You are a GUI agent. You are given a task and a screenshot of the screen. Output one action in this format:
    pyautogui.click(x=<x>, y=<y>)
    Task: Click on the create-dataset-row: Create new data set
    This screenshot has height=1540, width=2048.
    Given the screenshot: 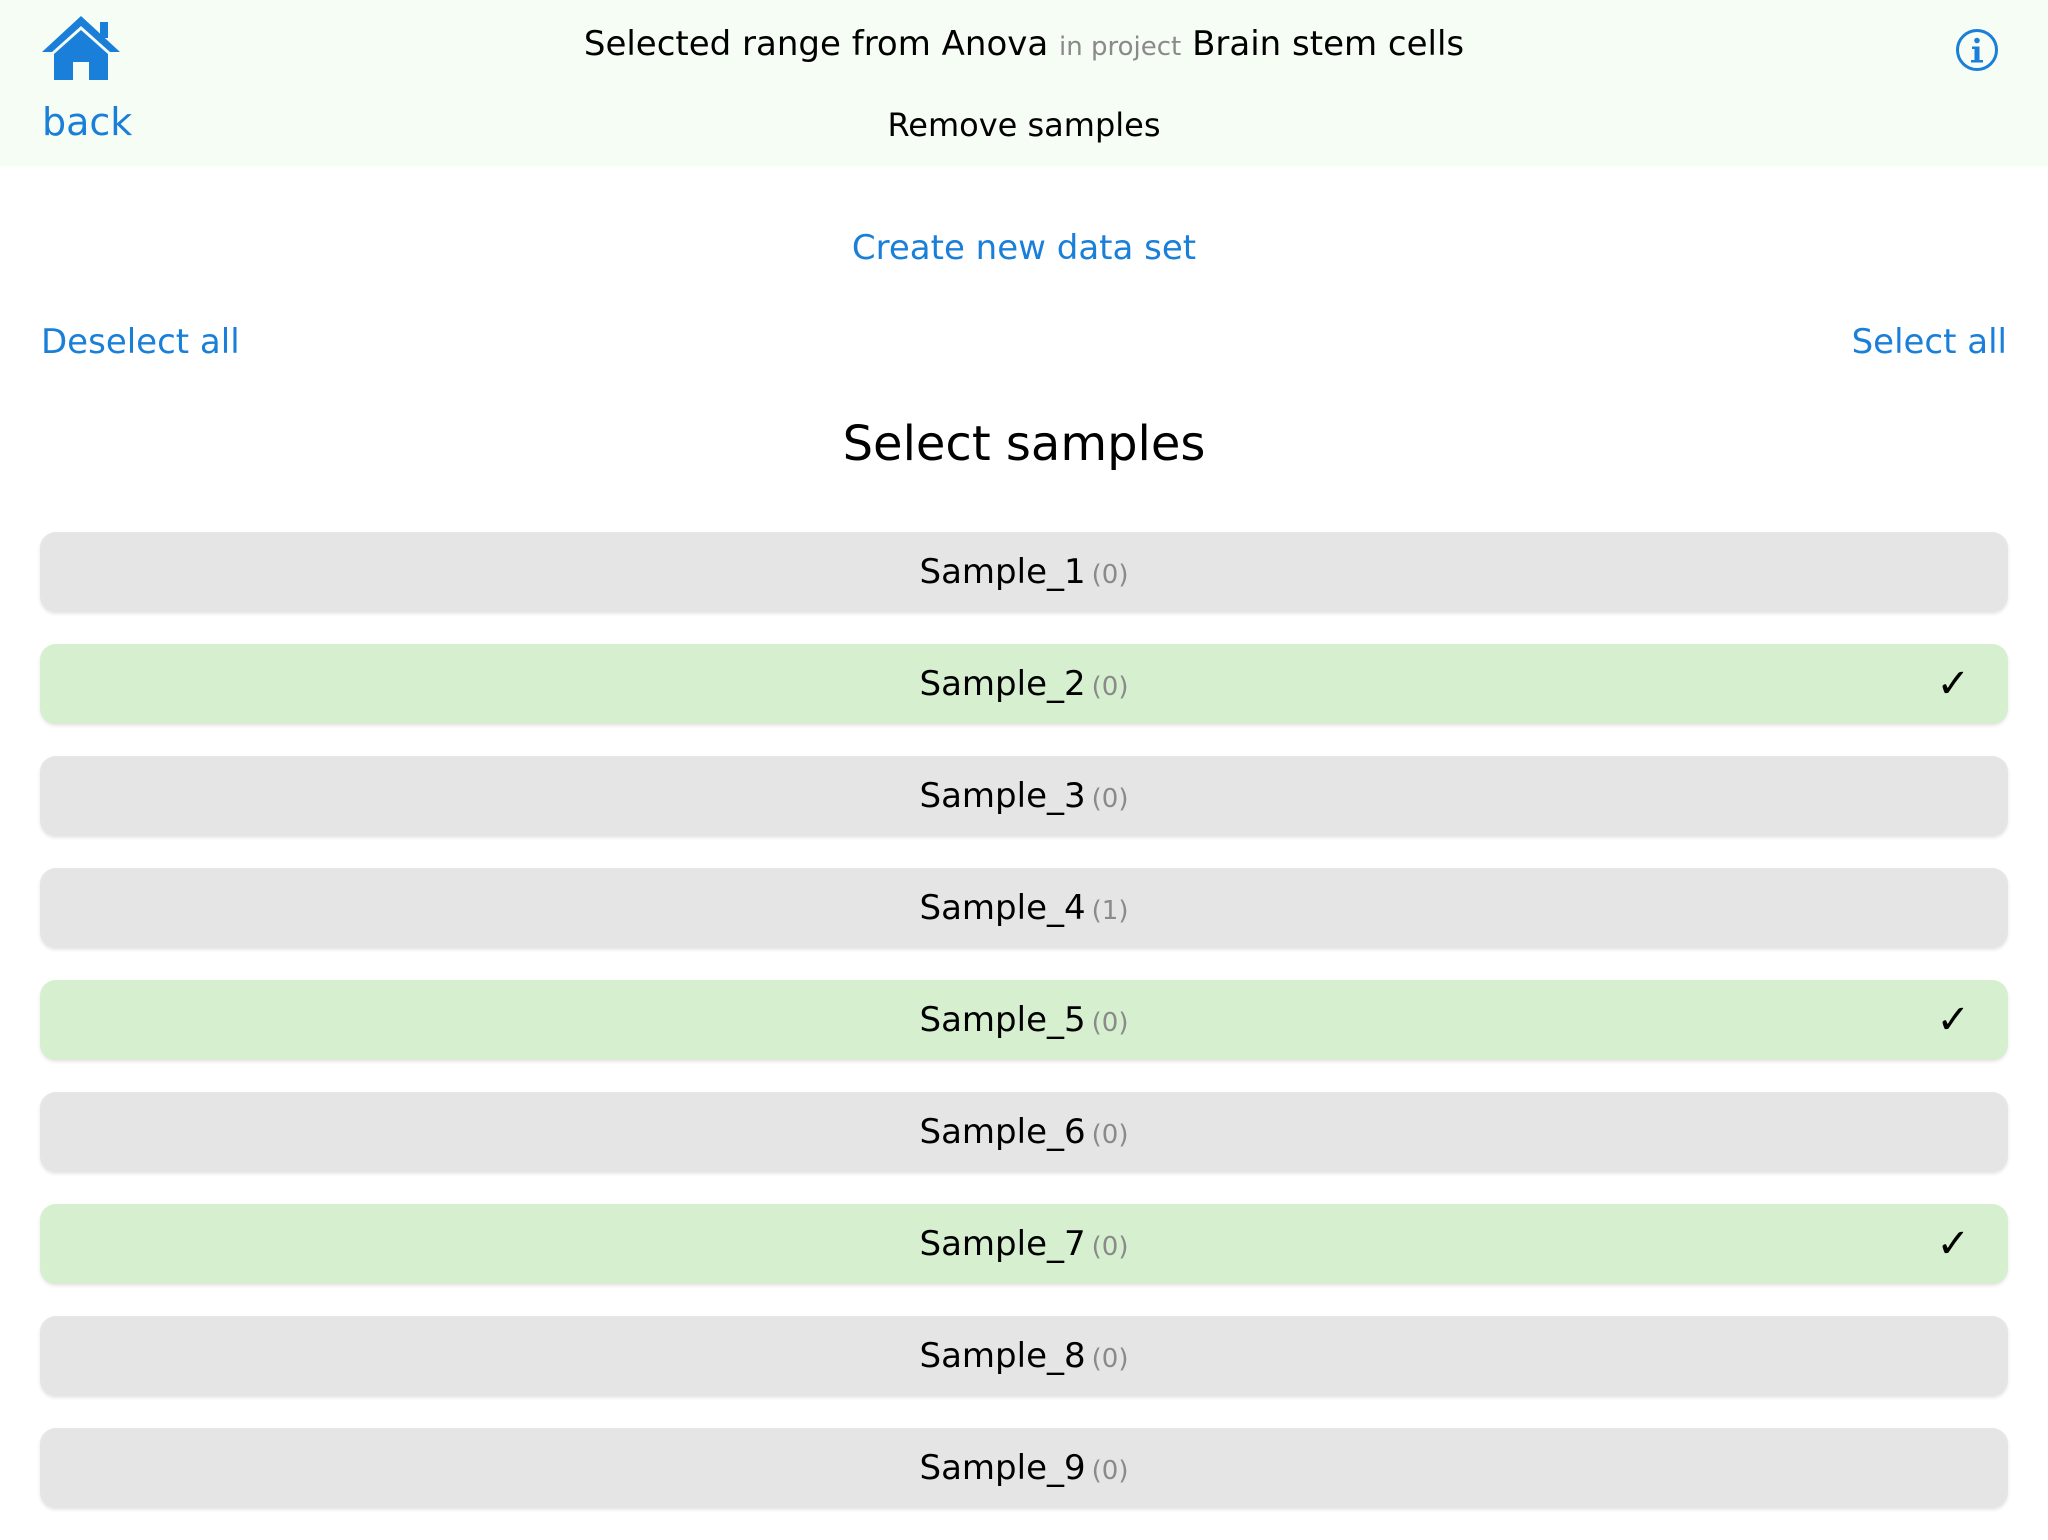 What is the action you would take?
    pyautogui.click(x=1024, y=248)
    